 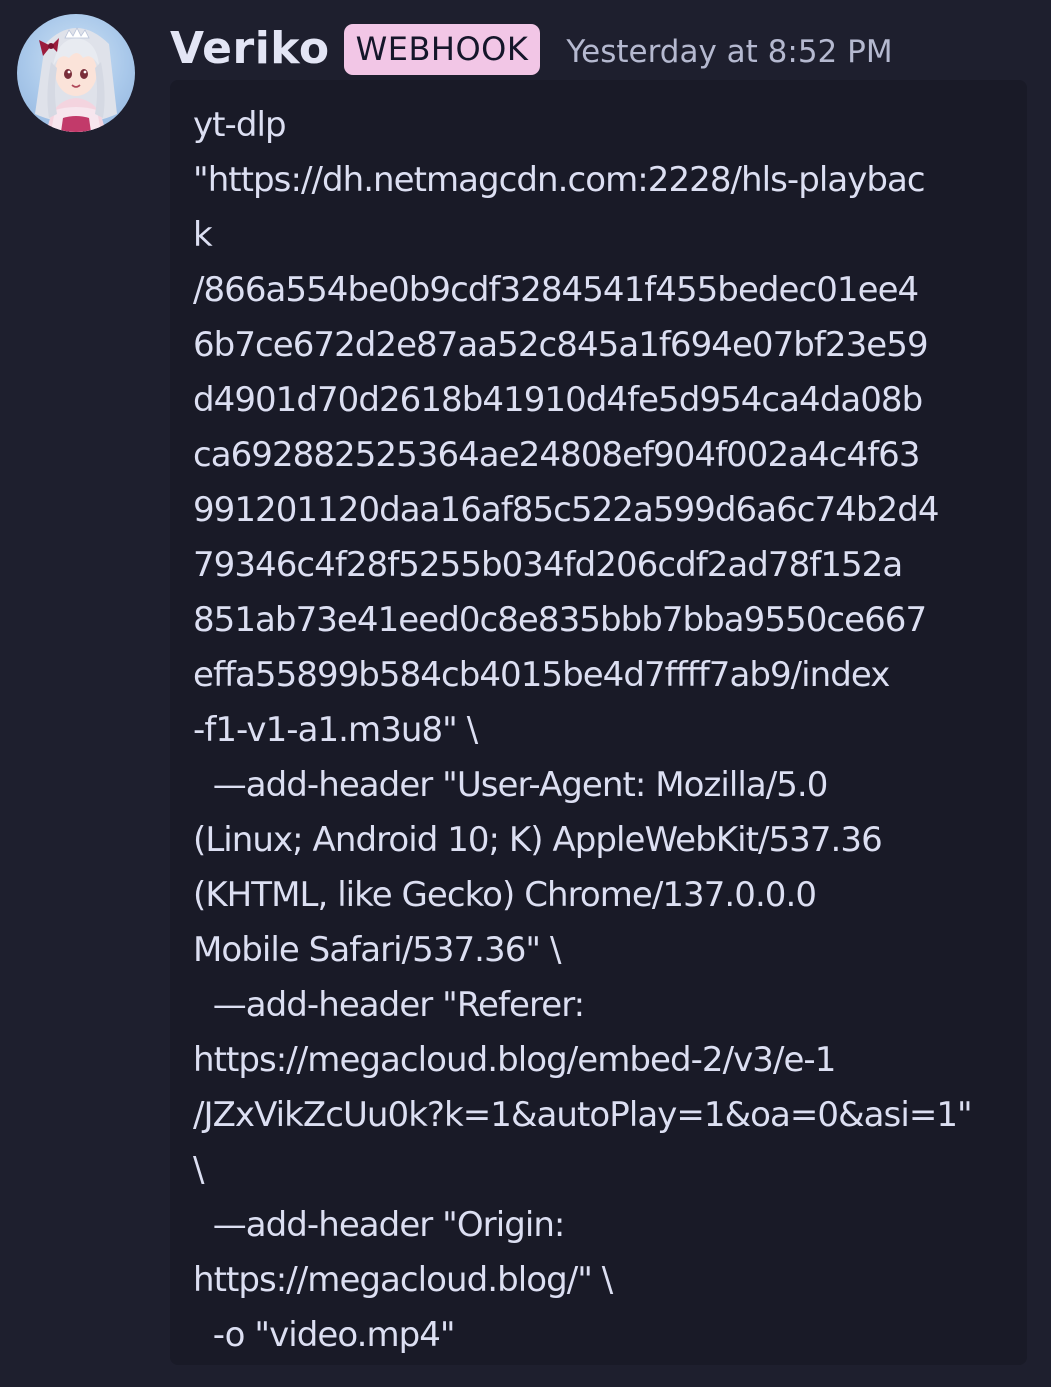 I want to click on anime-girl-avatar-icon, so click(x=76, y=79).